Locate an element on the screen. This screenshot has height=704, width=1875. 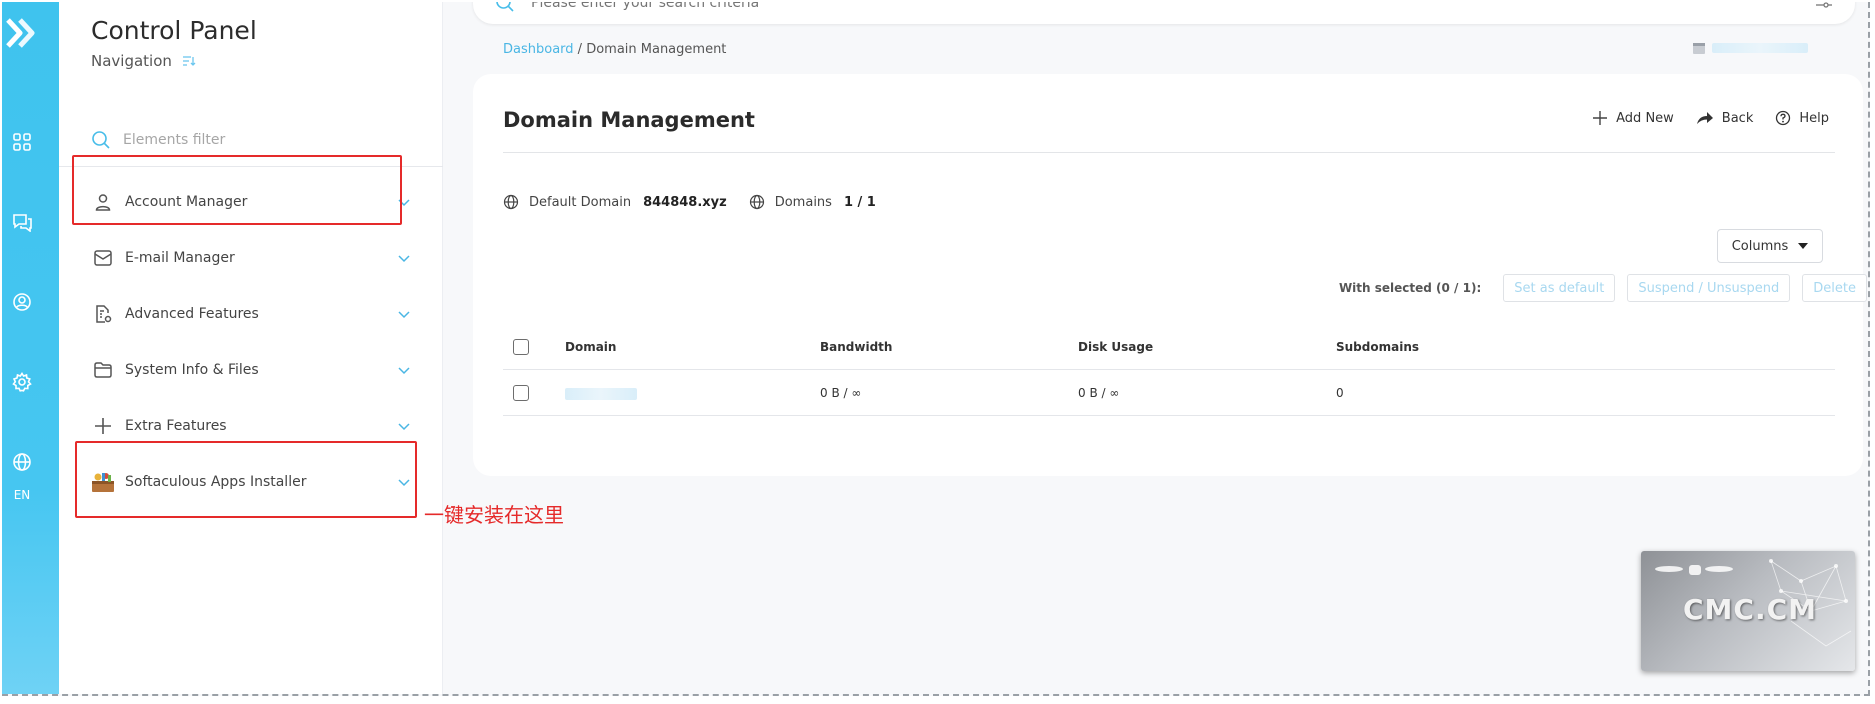
help-button: Help is located at coordinates (1802, 118).